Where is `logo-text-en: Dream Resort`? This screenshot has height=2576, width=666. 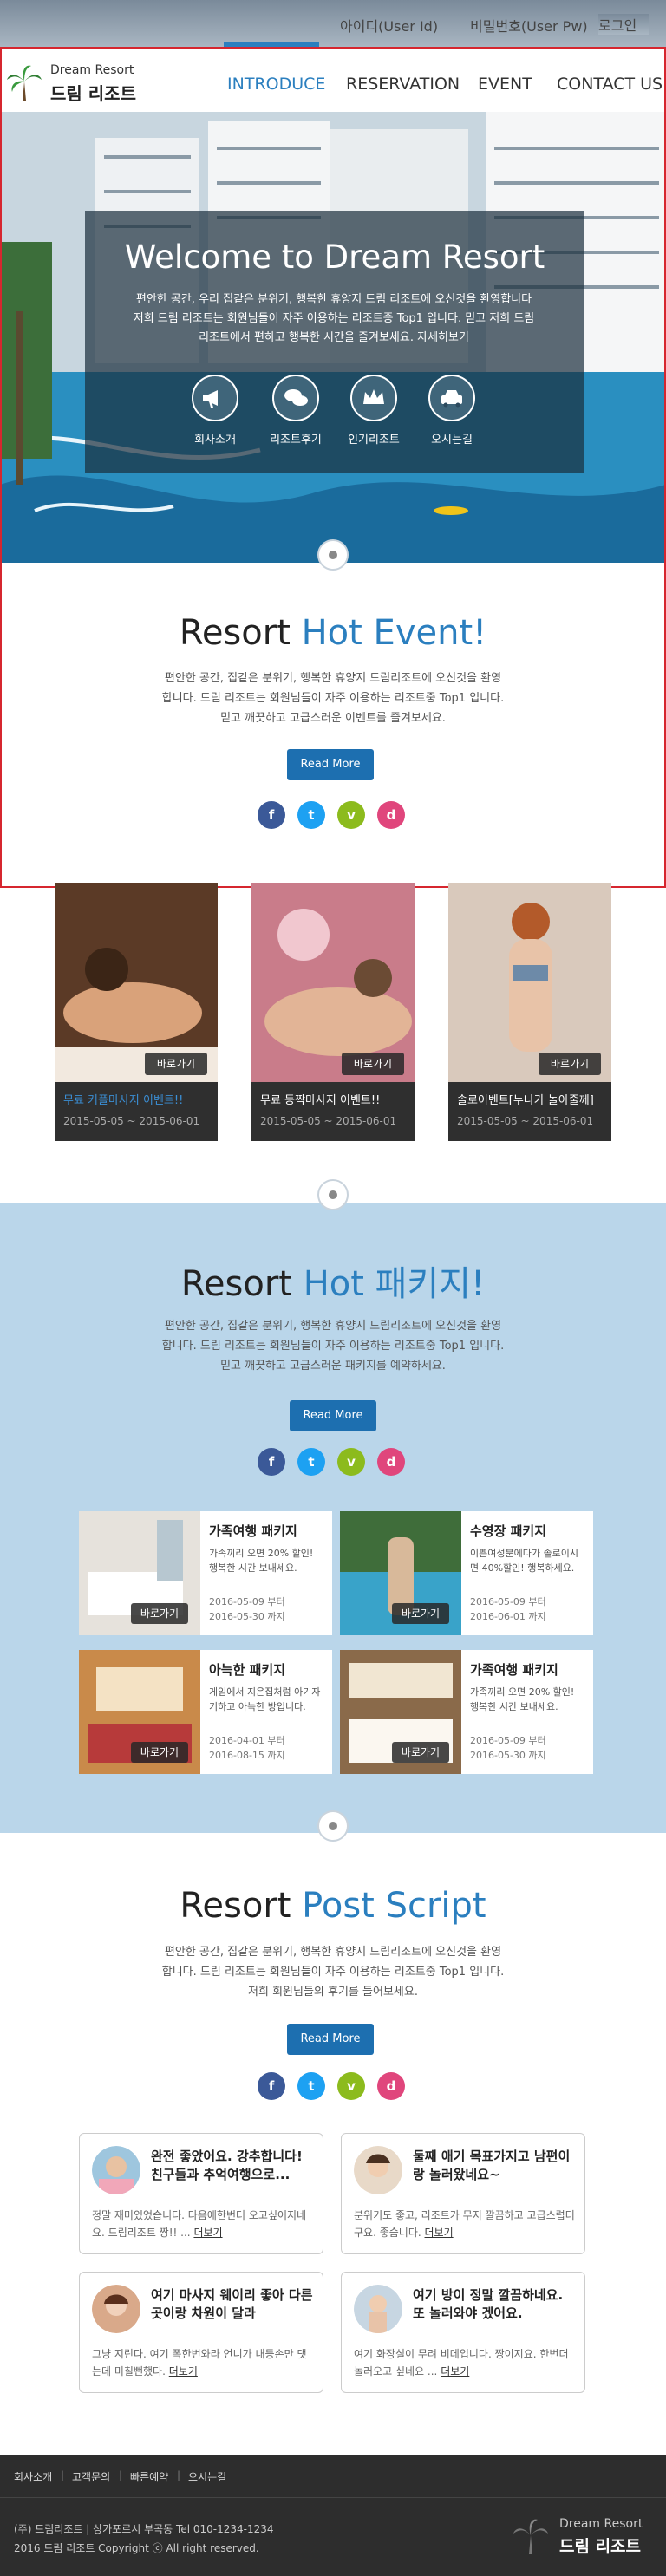 logo-text-en: Dream Resort is located at coordinates (92, 70).